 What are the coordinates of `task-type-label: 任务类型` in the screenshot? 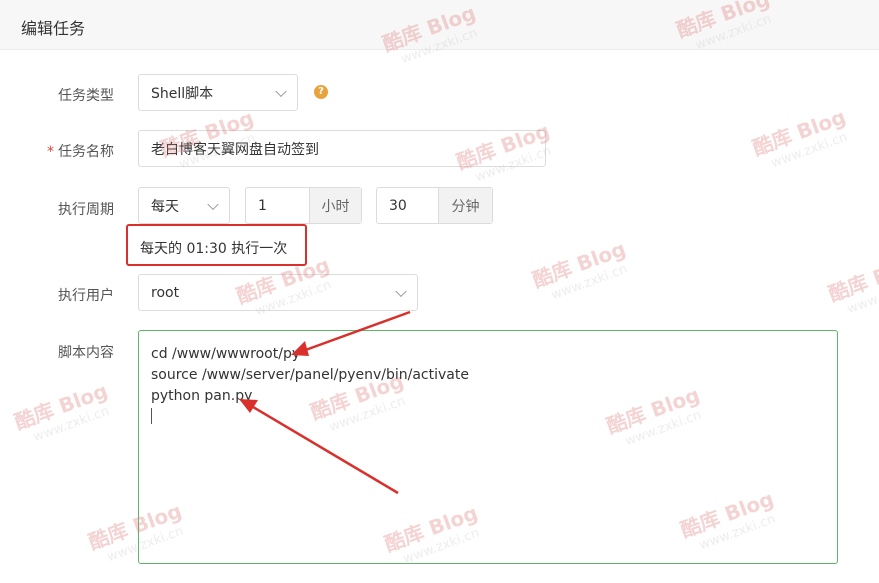 It's located at (86, 96).